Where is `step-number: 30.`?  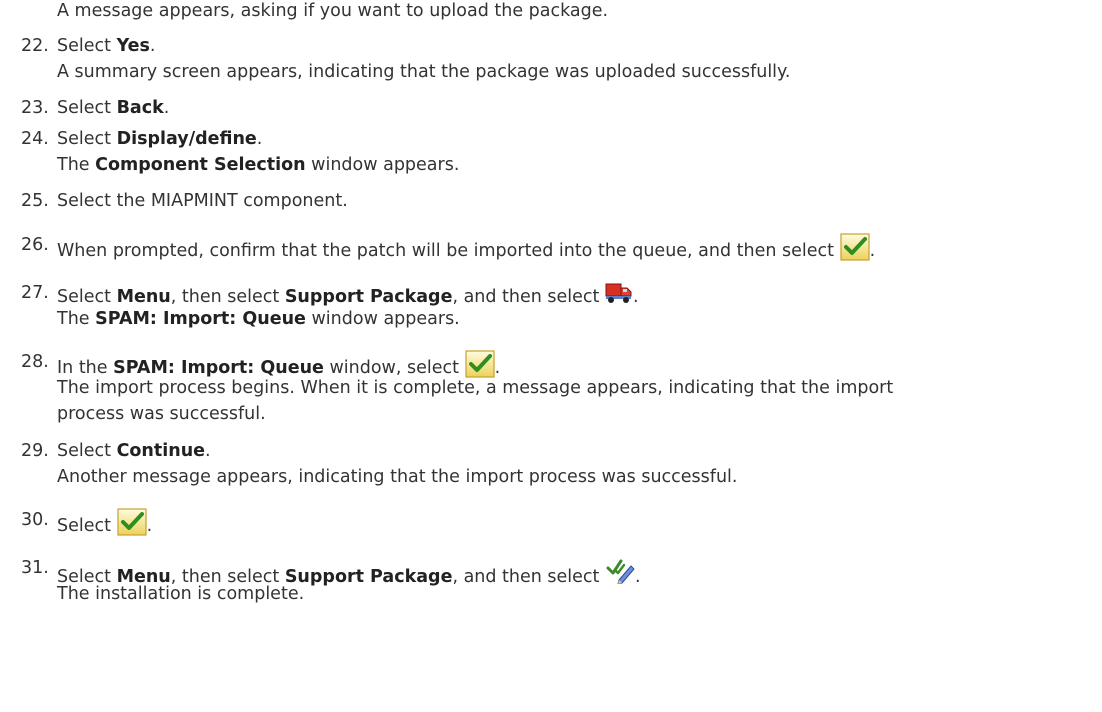
step-number: 30. is located at coordinates (35, 520).